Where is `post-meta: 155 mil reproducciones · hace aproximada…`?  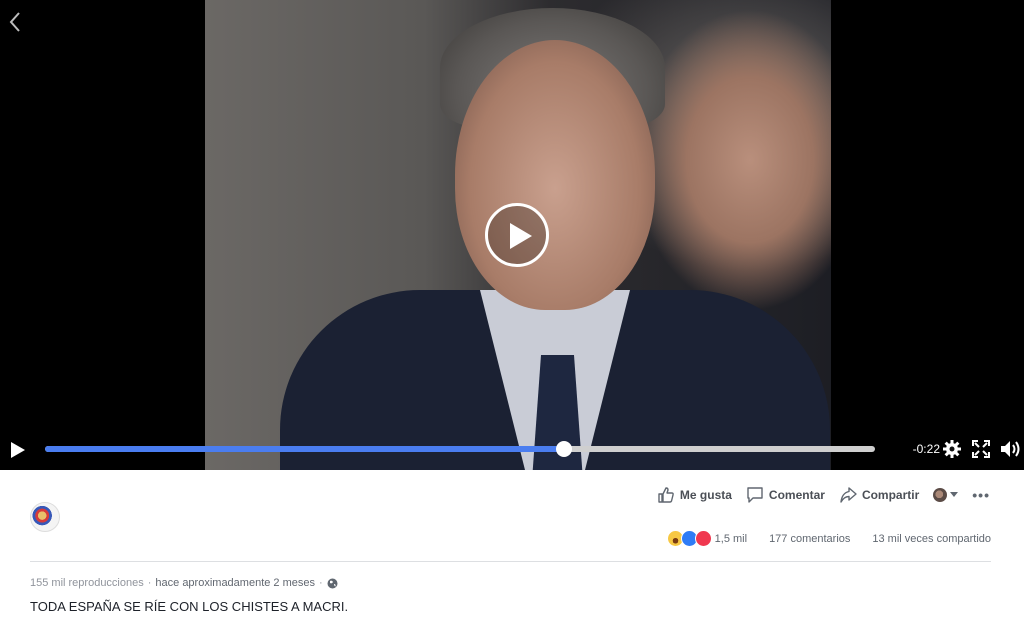
post-meta: 155 mil reproducciones · hace aproximada… is located at coordinates (184, 583).